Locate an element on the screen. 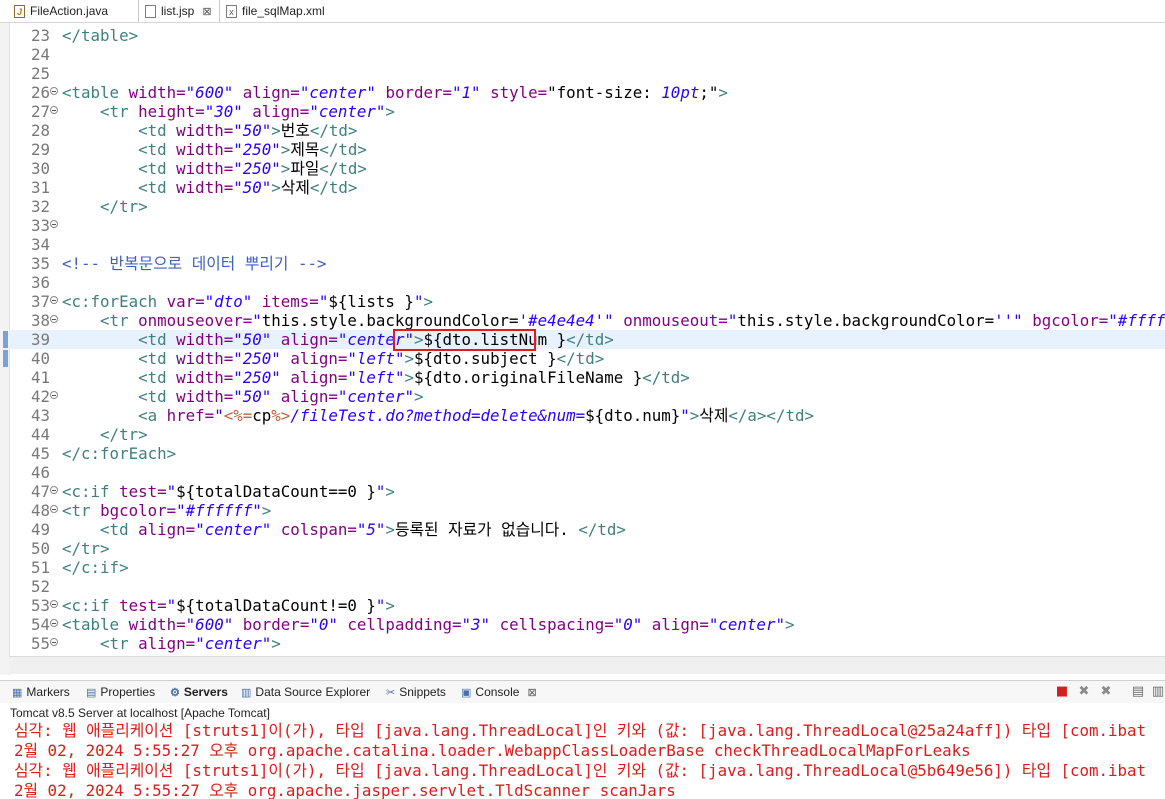 The width and height of the screenshot is (1165, 799). tab-snippets: ✂ Snippets is located at coordinates (416, 692).